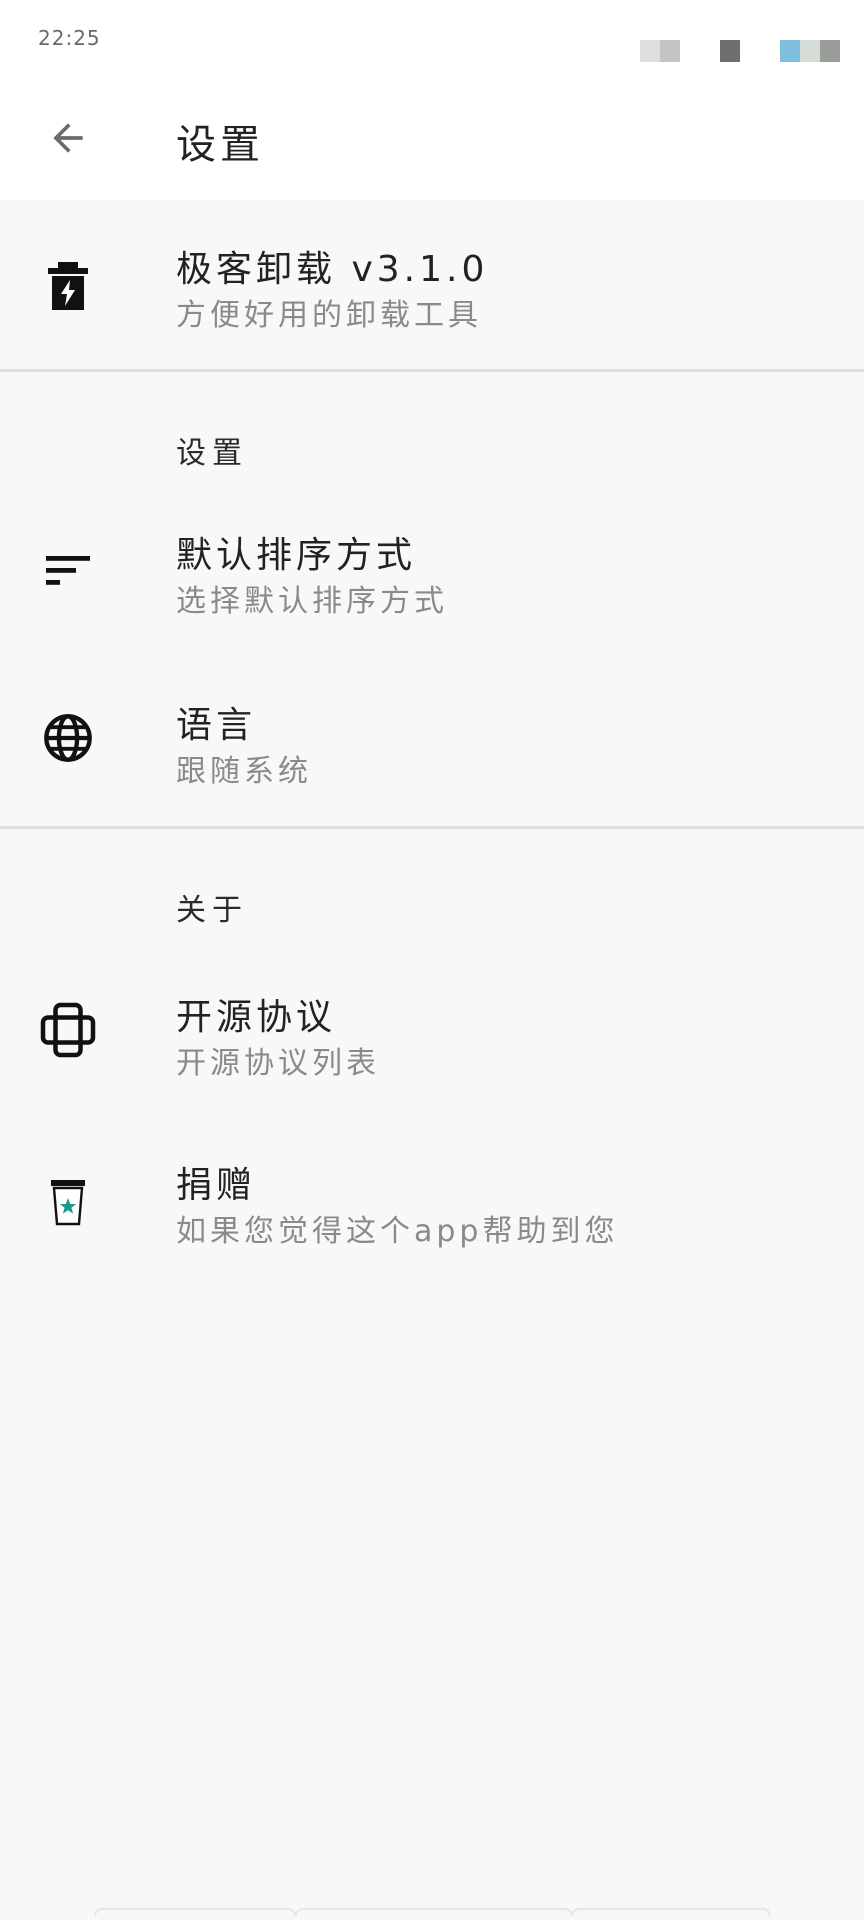 This screenshot has height=1920, width=864. I want to click on app-bar: 设置, so click(432, 140).